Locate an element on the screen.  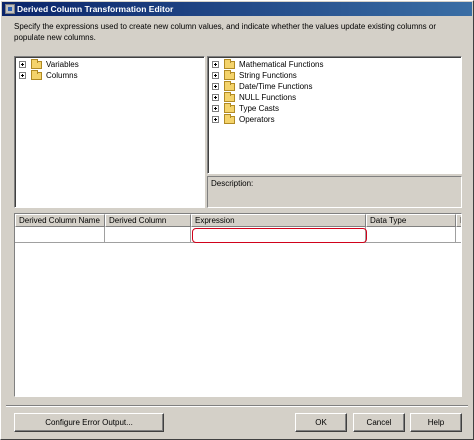
tree-item-operators: Operators is located at coordinates (267, 119).